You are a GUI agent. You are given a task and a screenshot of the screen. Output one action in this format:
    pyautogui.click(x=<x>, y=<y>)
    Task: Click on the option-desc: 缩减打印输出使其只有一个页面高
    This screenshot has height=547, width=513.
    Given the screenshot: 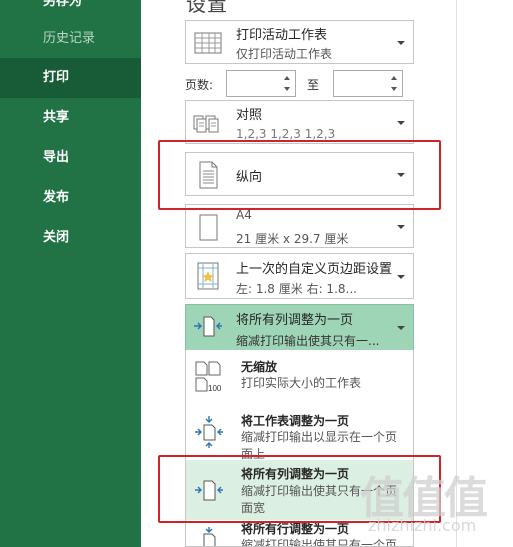 What is the action you would take?
    pyautogui.click(x=319, y=542)
    